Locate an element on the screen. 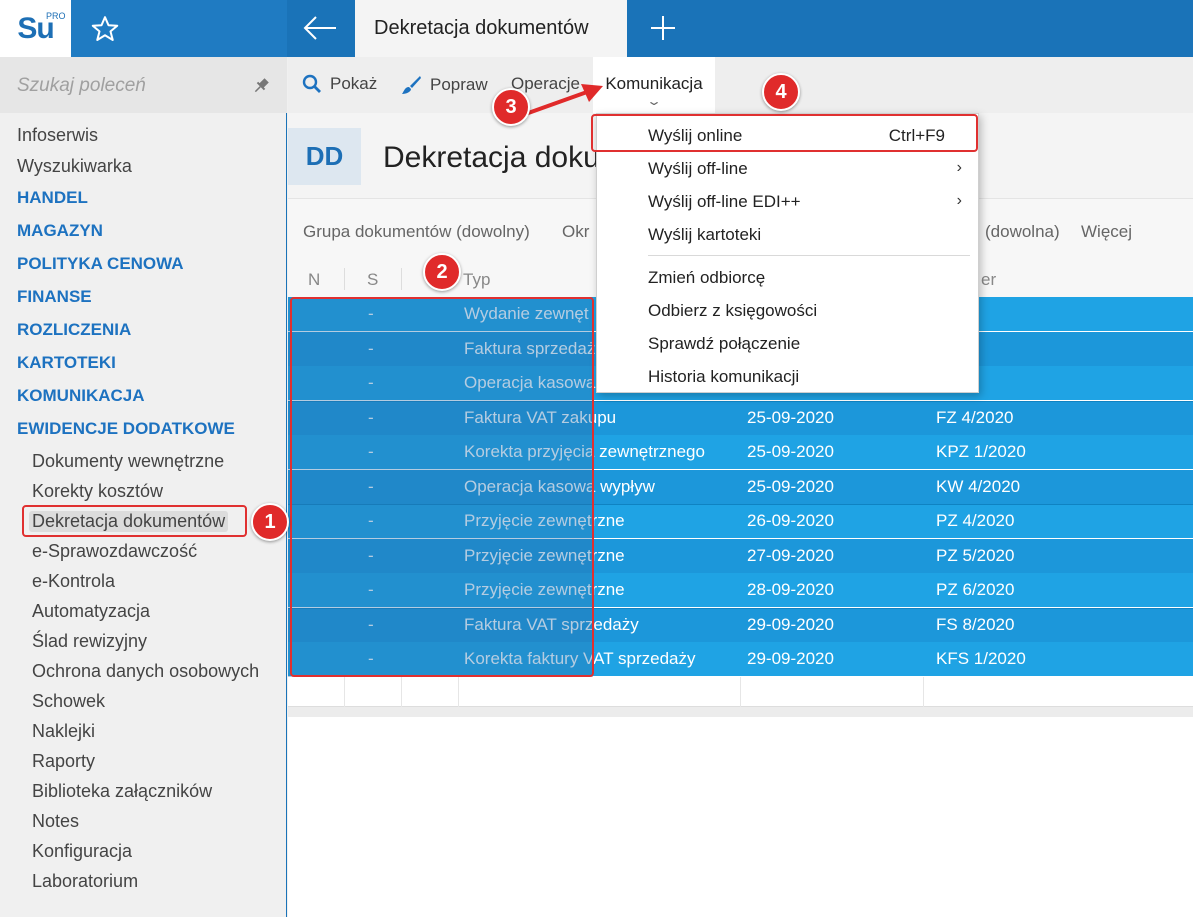  sidebar-item: Ochrona danych osobowych is located at coordinates (145, 671).